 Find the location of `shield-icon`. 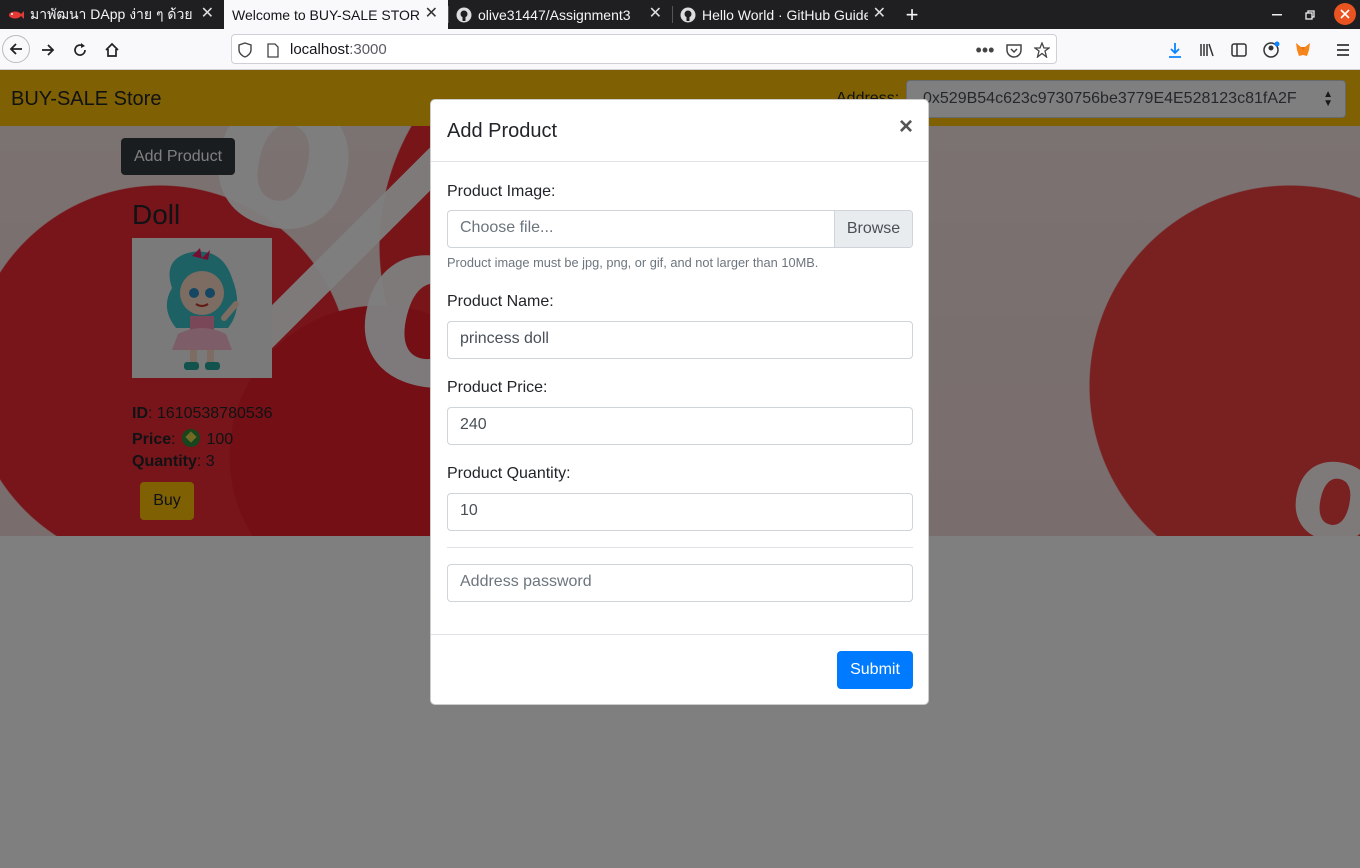

shield-icon is located at coordinates (245, 50).